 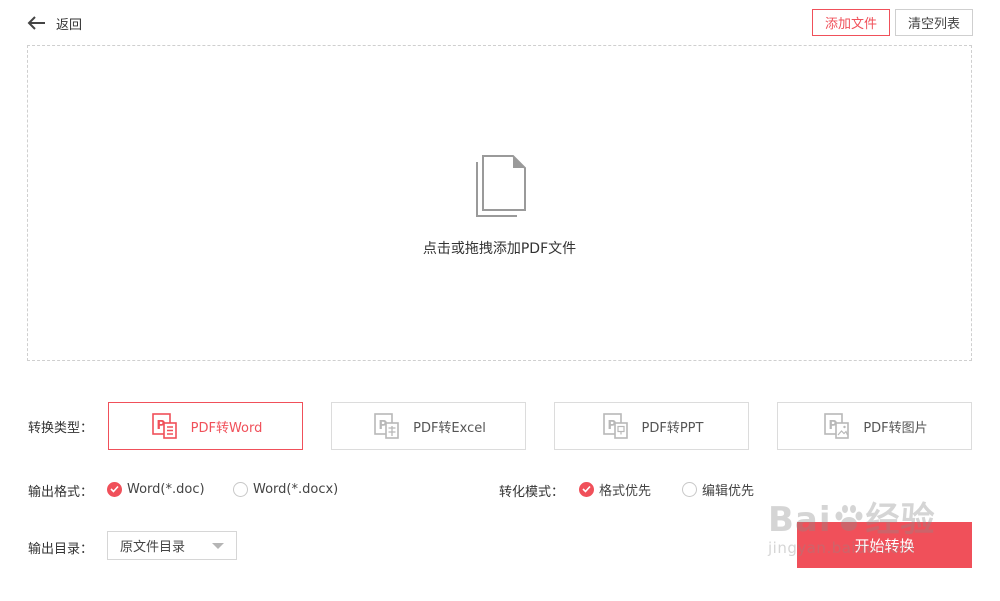 What do you see at coordinates (615, 426) in the screenshot?
I see `pdf-ppt-icon: P` at bounding box center [615, 426].